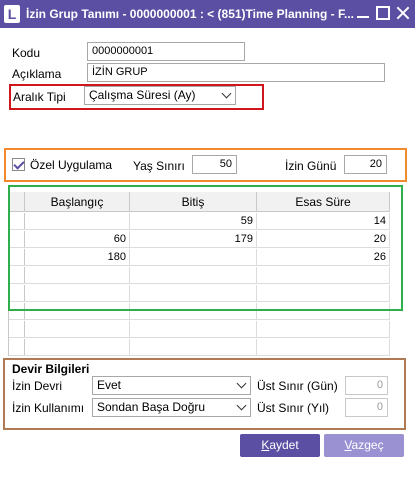  I want to click on izin-kullanimi-label: İzin Kullanımı, so click(48, 408).